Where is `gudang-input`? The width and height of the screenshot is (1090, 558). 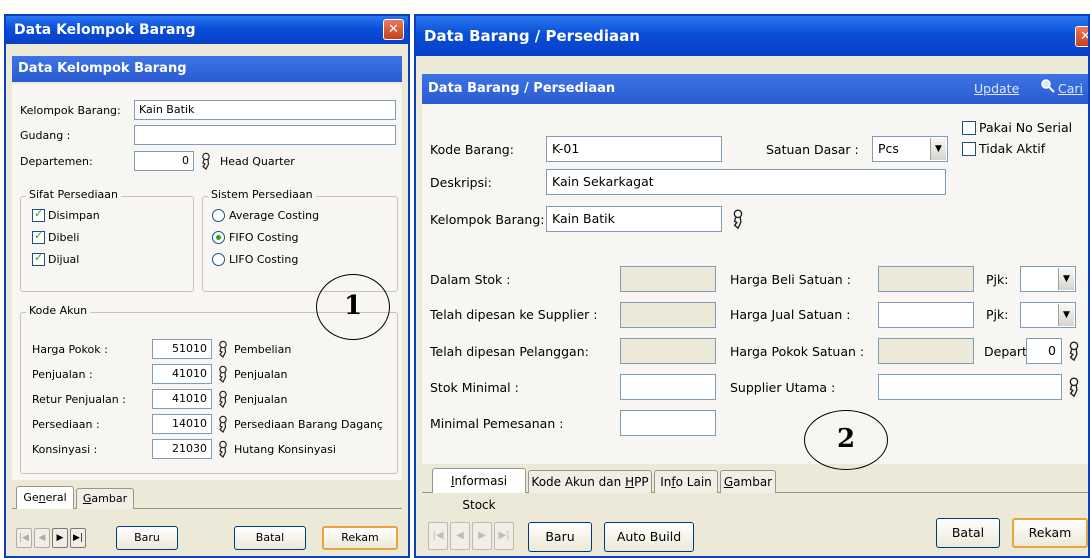
gudang-input is located at coordinates (265, 135).